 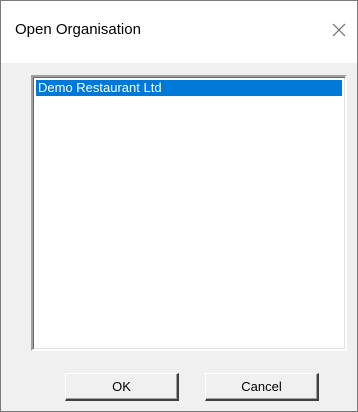 I want to click on cancel-button-label: Cancel, so click(x=261, y=386).